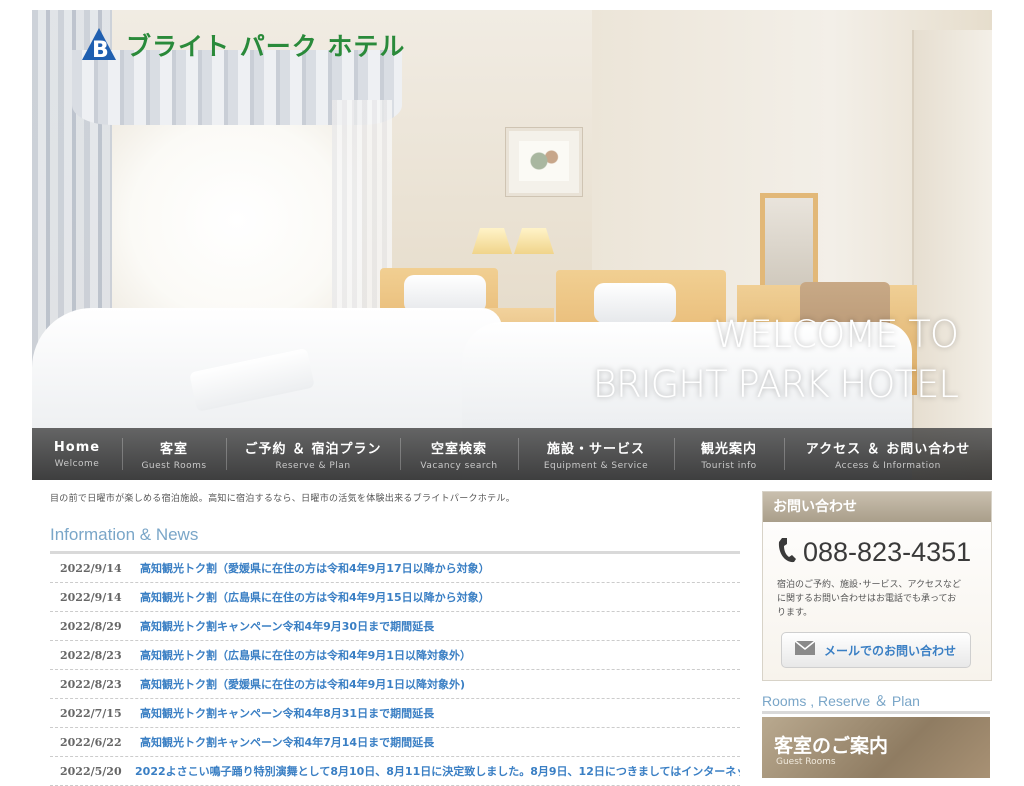  Describe the element at coordinates (729, 465) in the screenshot. I see `nav-sublabel: Tourist info` at that location.